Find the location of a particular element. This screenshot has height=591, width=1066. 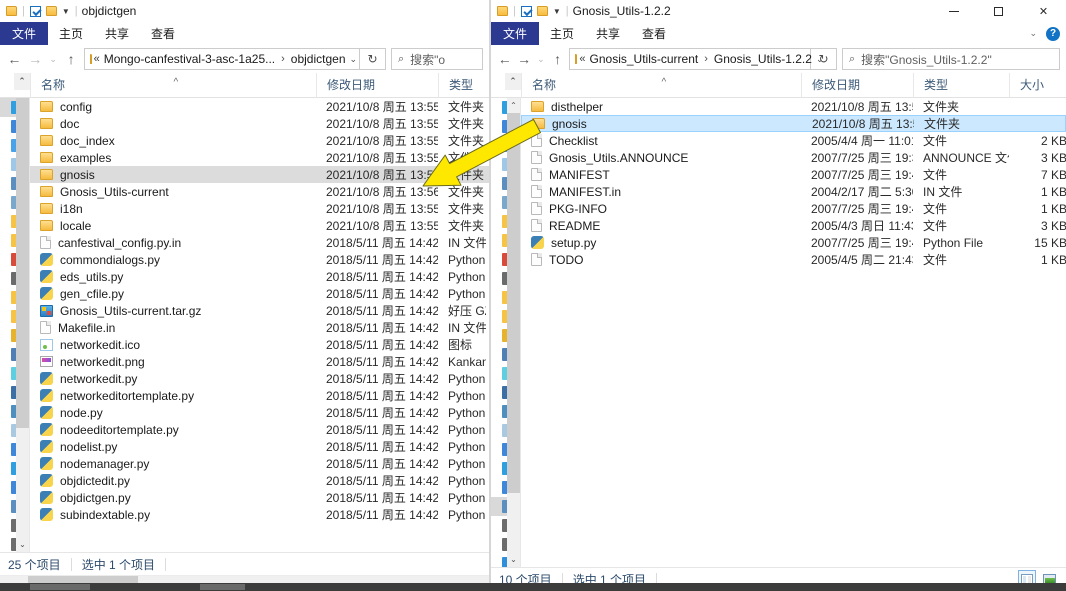

file-name-cell: MANIFEST is located at coordinates (661, 175).